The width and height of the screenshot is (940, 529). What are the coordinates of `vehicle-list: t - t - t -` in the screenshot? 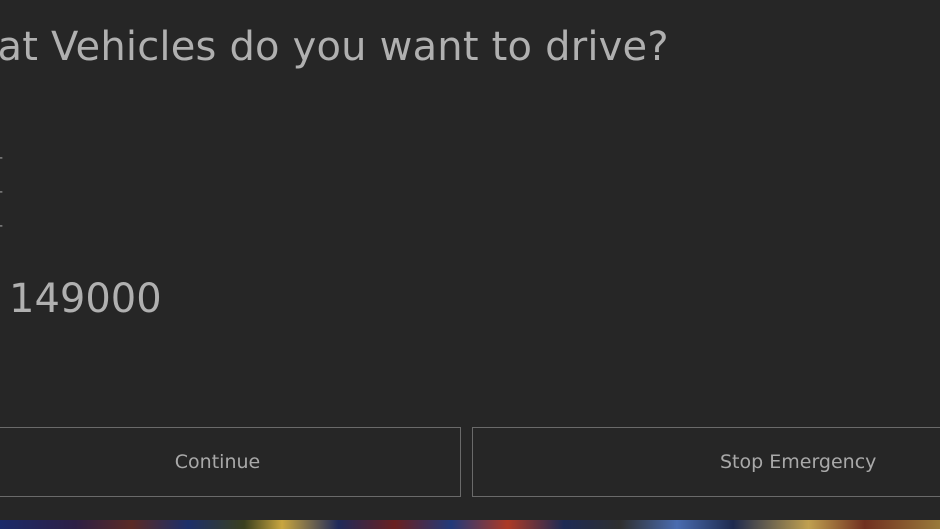 It's located at (1, 192).